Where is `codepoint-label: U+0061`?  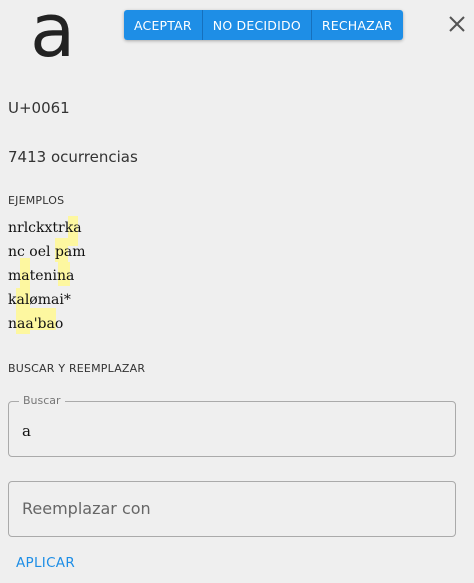
codepoint-label: U+0061 is located at coordinates (39, 108).